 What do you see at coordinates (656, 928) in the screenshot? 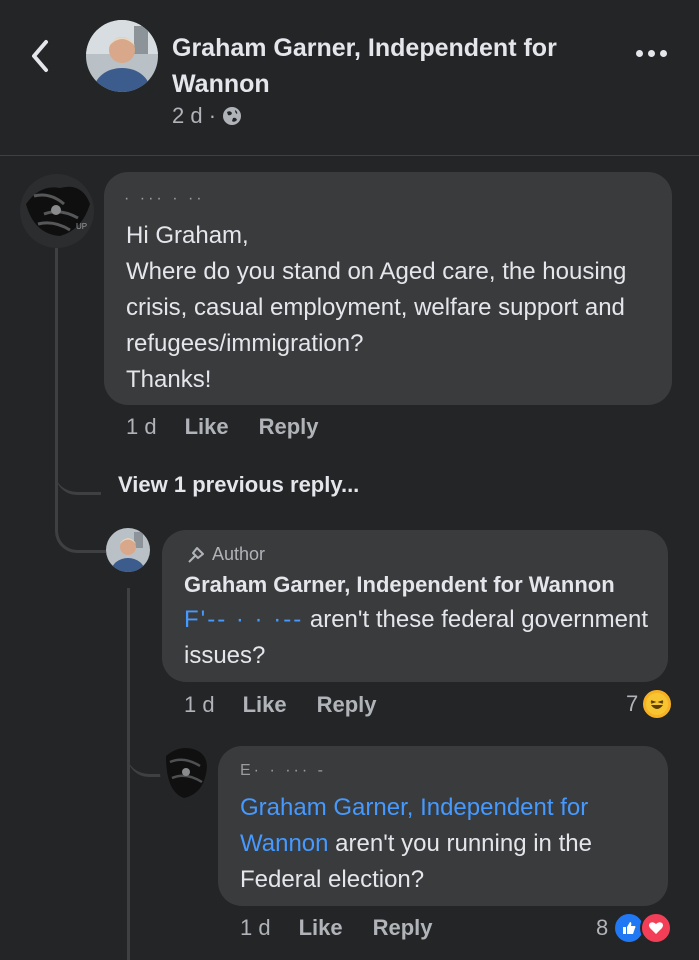
I see `heart-reaction-icon` at bounding box center [656, 928].